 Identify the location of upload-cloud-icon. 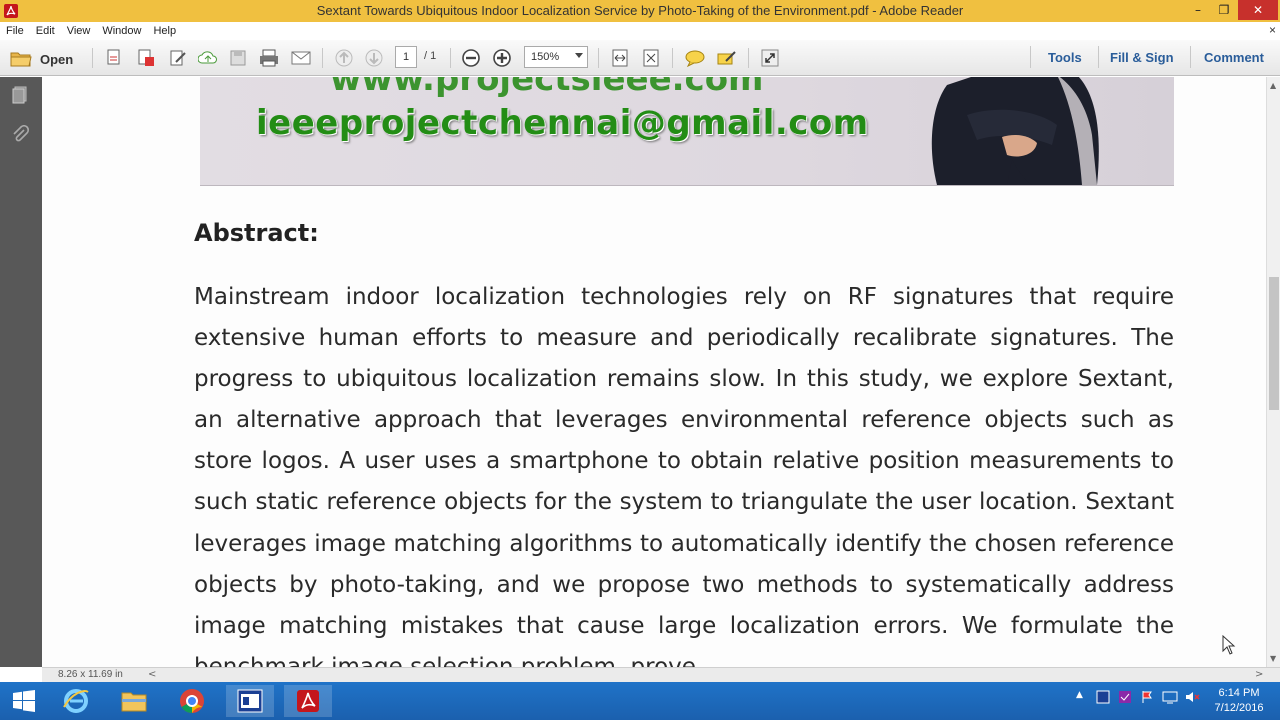
(208, 58).